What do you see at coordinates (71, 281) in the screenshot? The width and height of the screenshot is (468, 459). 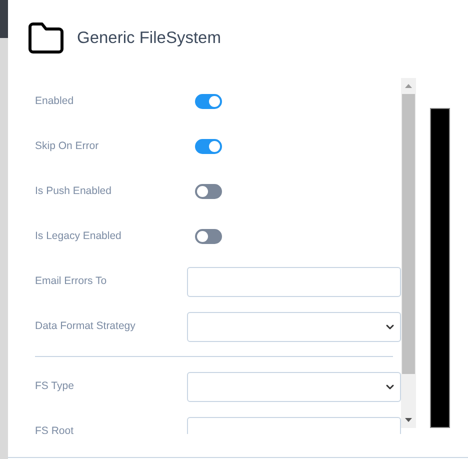 I see `field-label: Email Errors To` at bounding box center [71, 281].